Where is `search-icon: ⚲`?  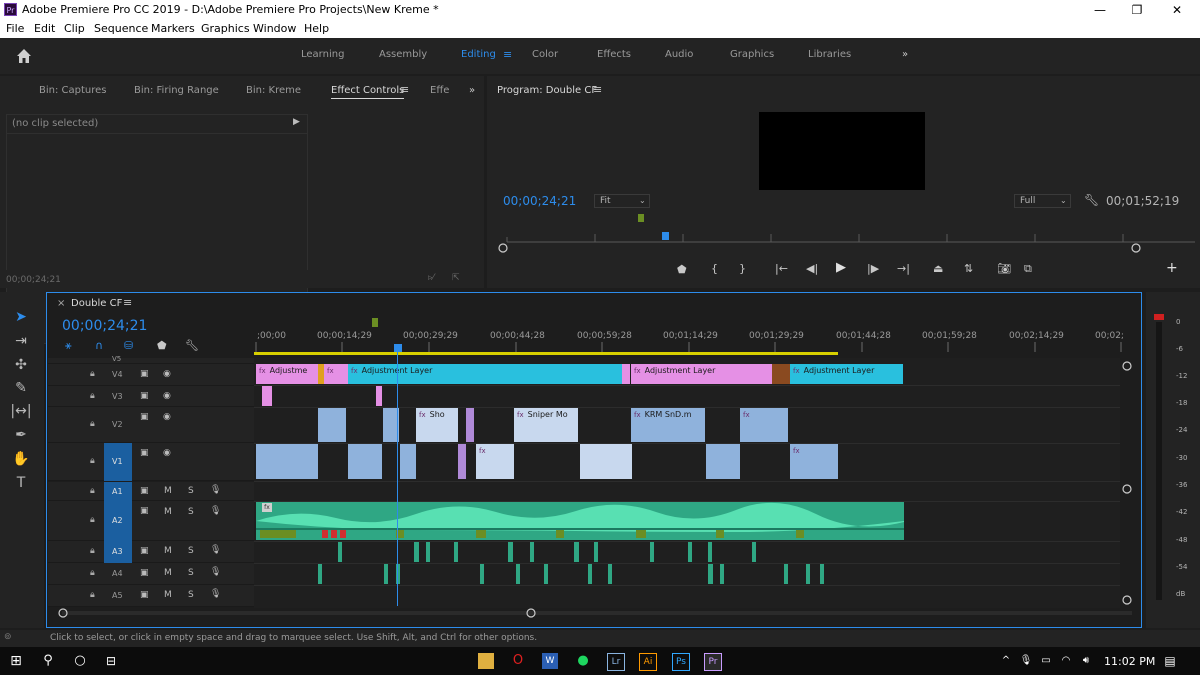 search-icon: ⚲ is located at coordinates (48, 661).